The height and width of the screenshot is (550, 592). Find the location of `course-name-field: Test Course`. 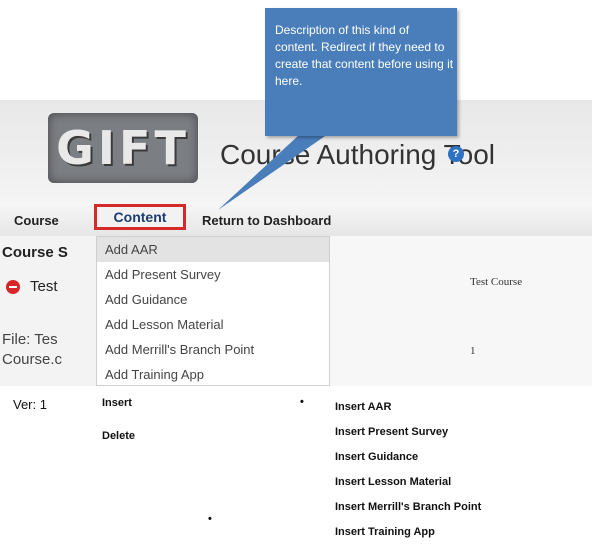

course-name-field: Test Course is located at coordinates (496, 282).